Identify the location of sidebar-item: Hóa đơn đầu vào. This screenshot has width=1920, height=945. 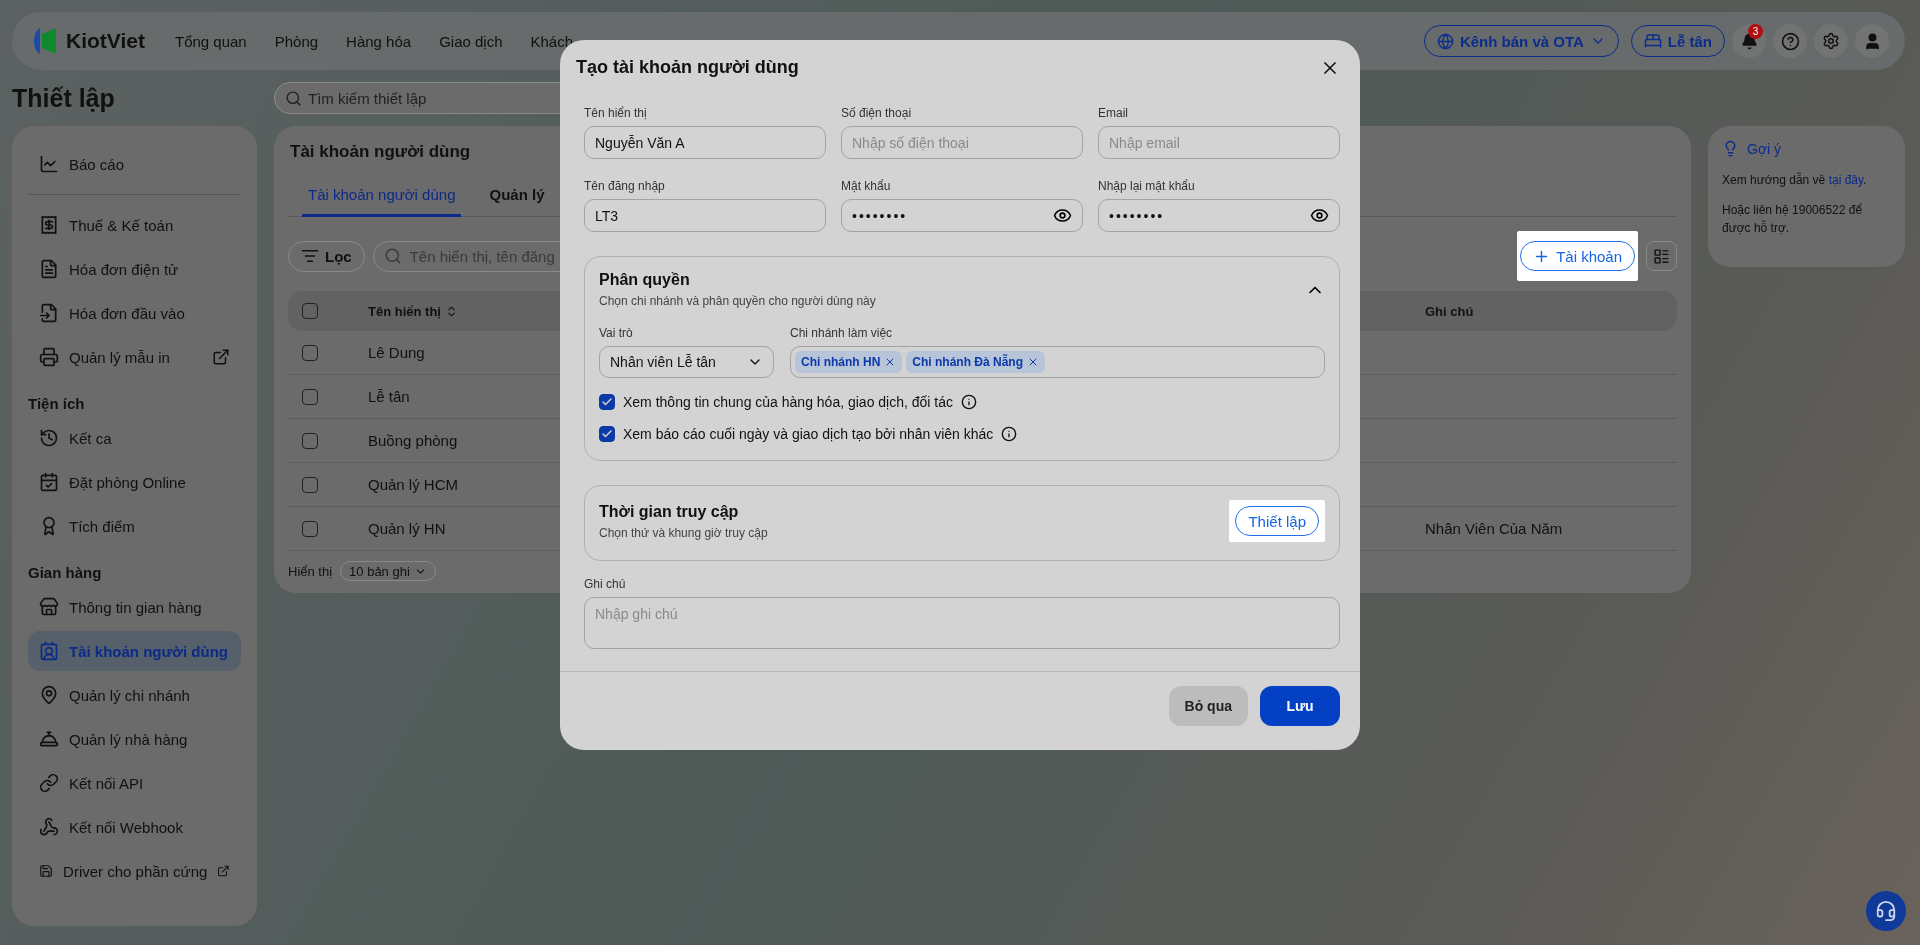
(134, 313).